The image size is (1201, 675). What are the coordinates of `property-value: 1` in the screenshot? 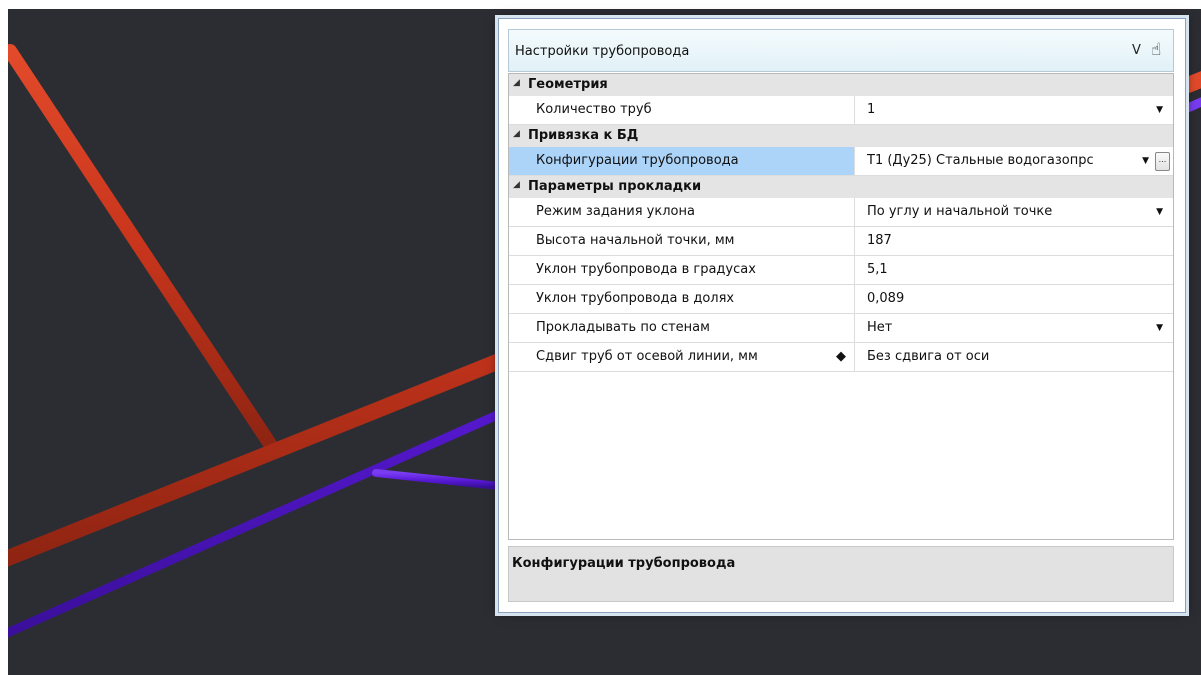 It's located at (871, 110).